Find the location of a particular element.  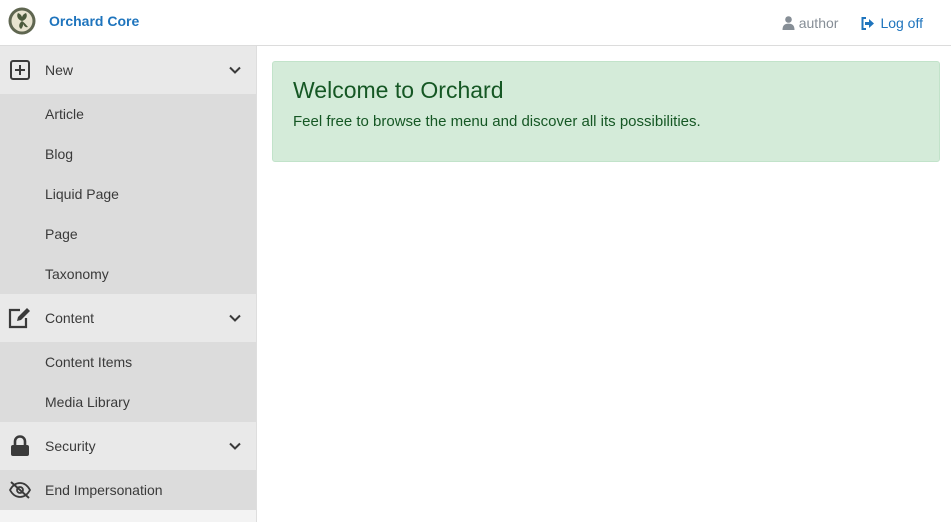

user-menu: author Log off is located at coordinates (866, 23).